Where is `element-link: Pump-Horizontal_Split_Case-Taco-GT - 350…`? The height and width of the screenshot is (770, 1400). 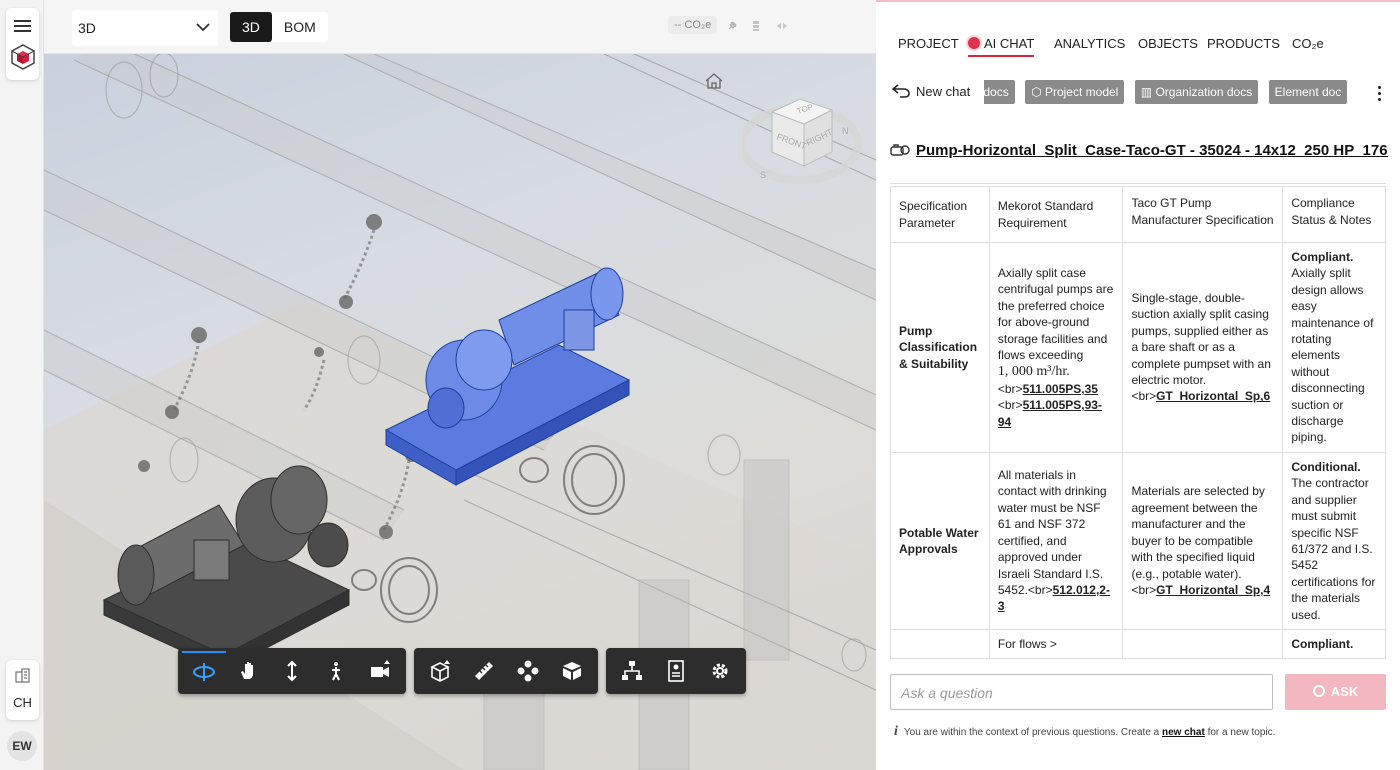 element-link: Pump-Horizontal_Split_Case-Taco-GT - 350… is located at coordinates (1152, 150).